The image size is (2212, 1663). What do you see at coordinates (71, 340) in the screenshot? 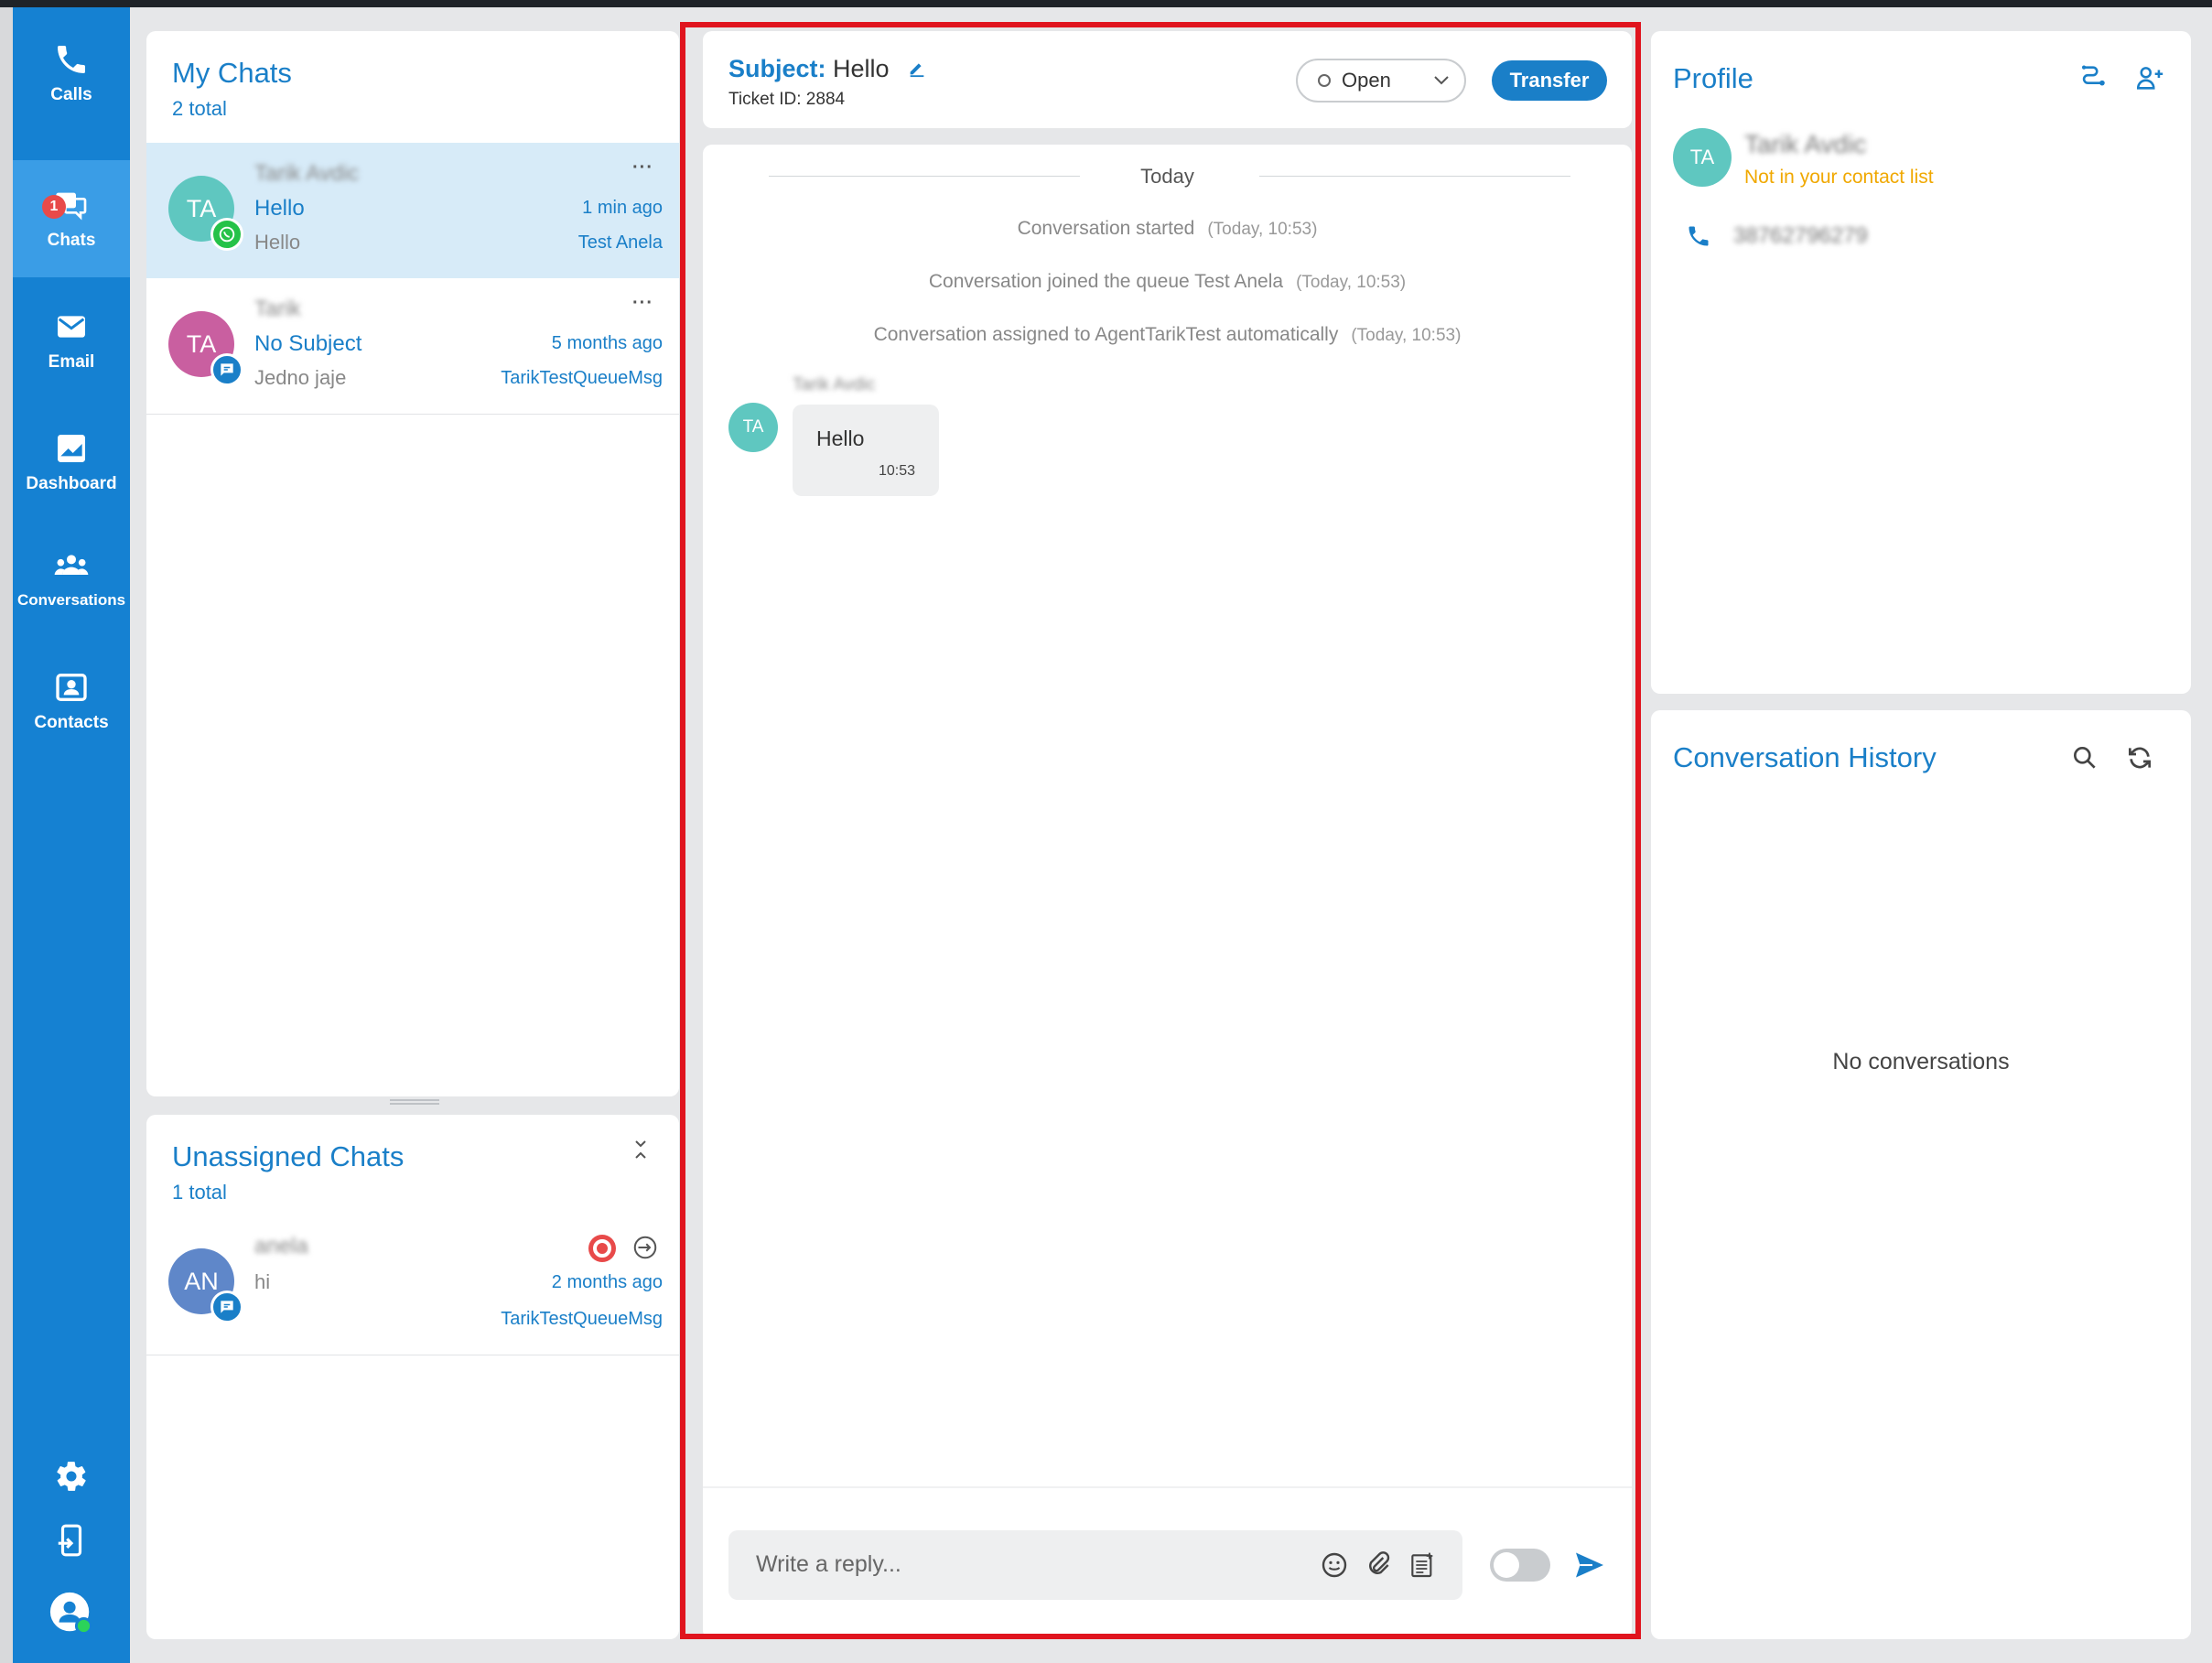
I see `nav-item-email: Email` at bounding box center [71, 340].